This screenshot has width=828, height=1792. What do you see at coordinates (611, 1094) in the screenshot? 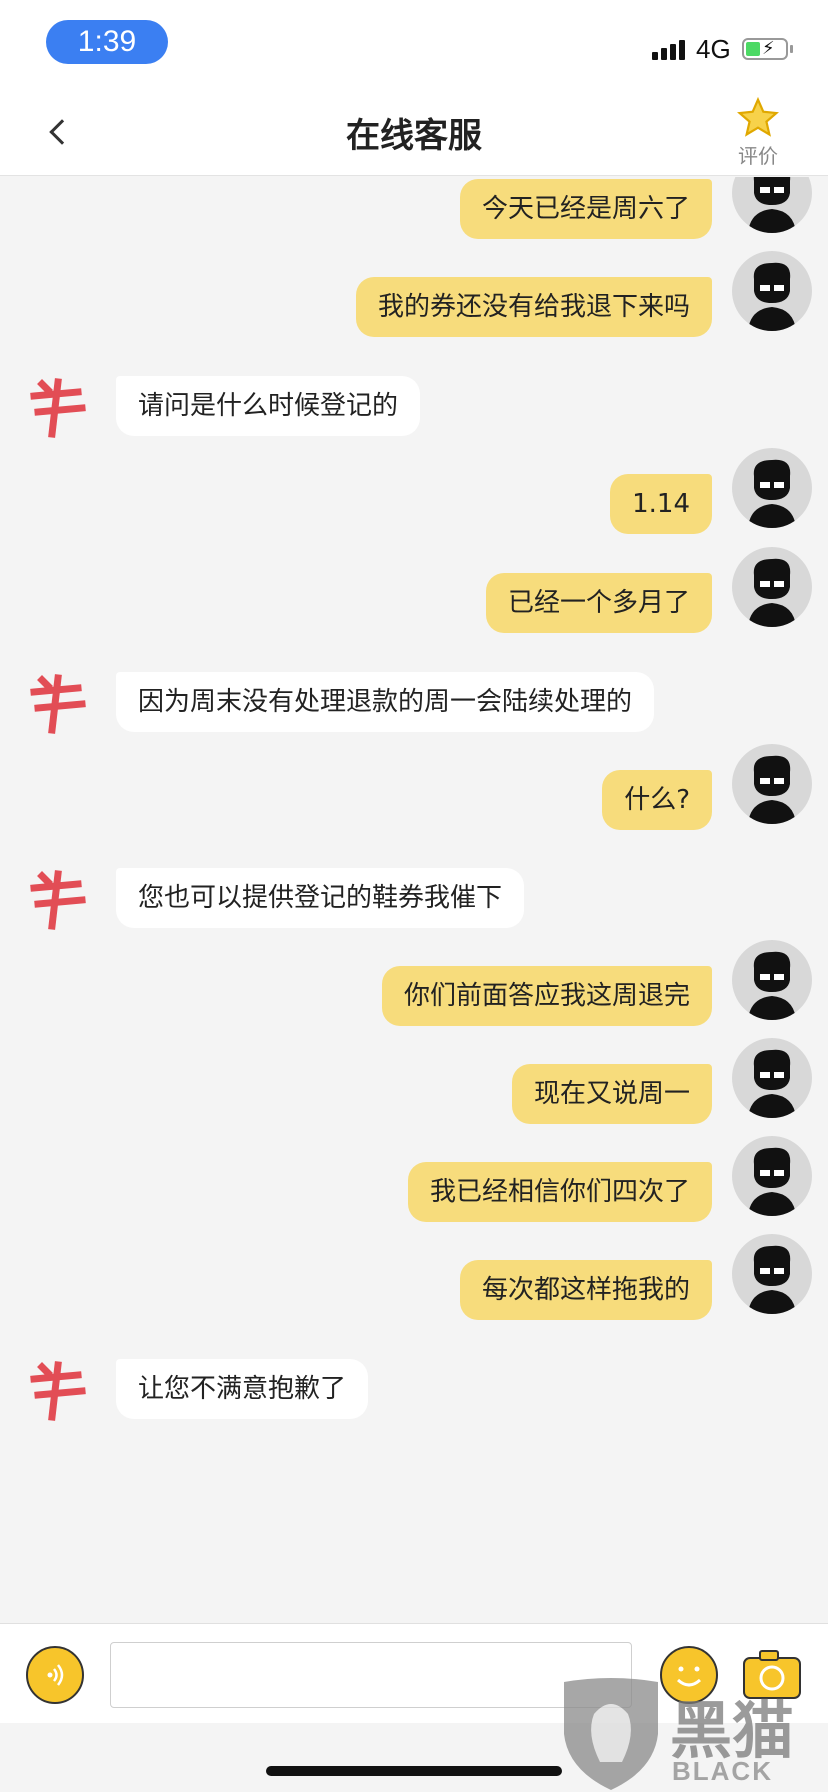
I see `my-message-bubble: 现在又说周一` at bounding box center [611, 1094].